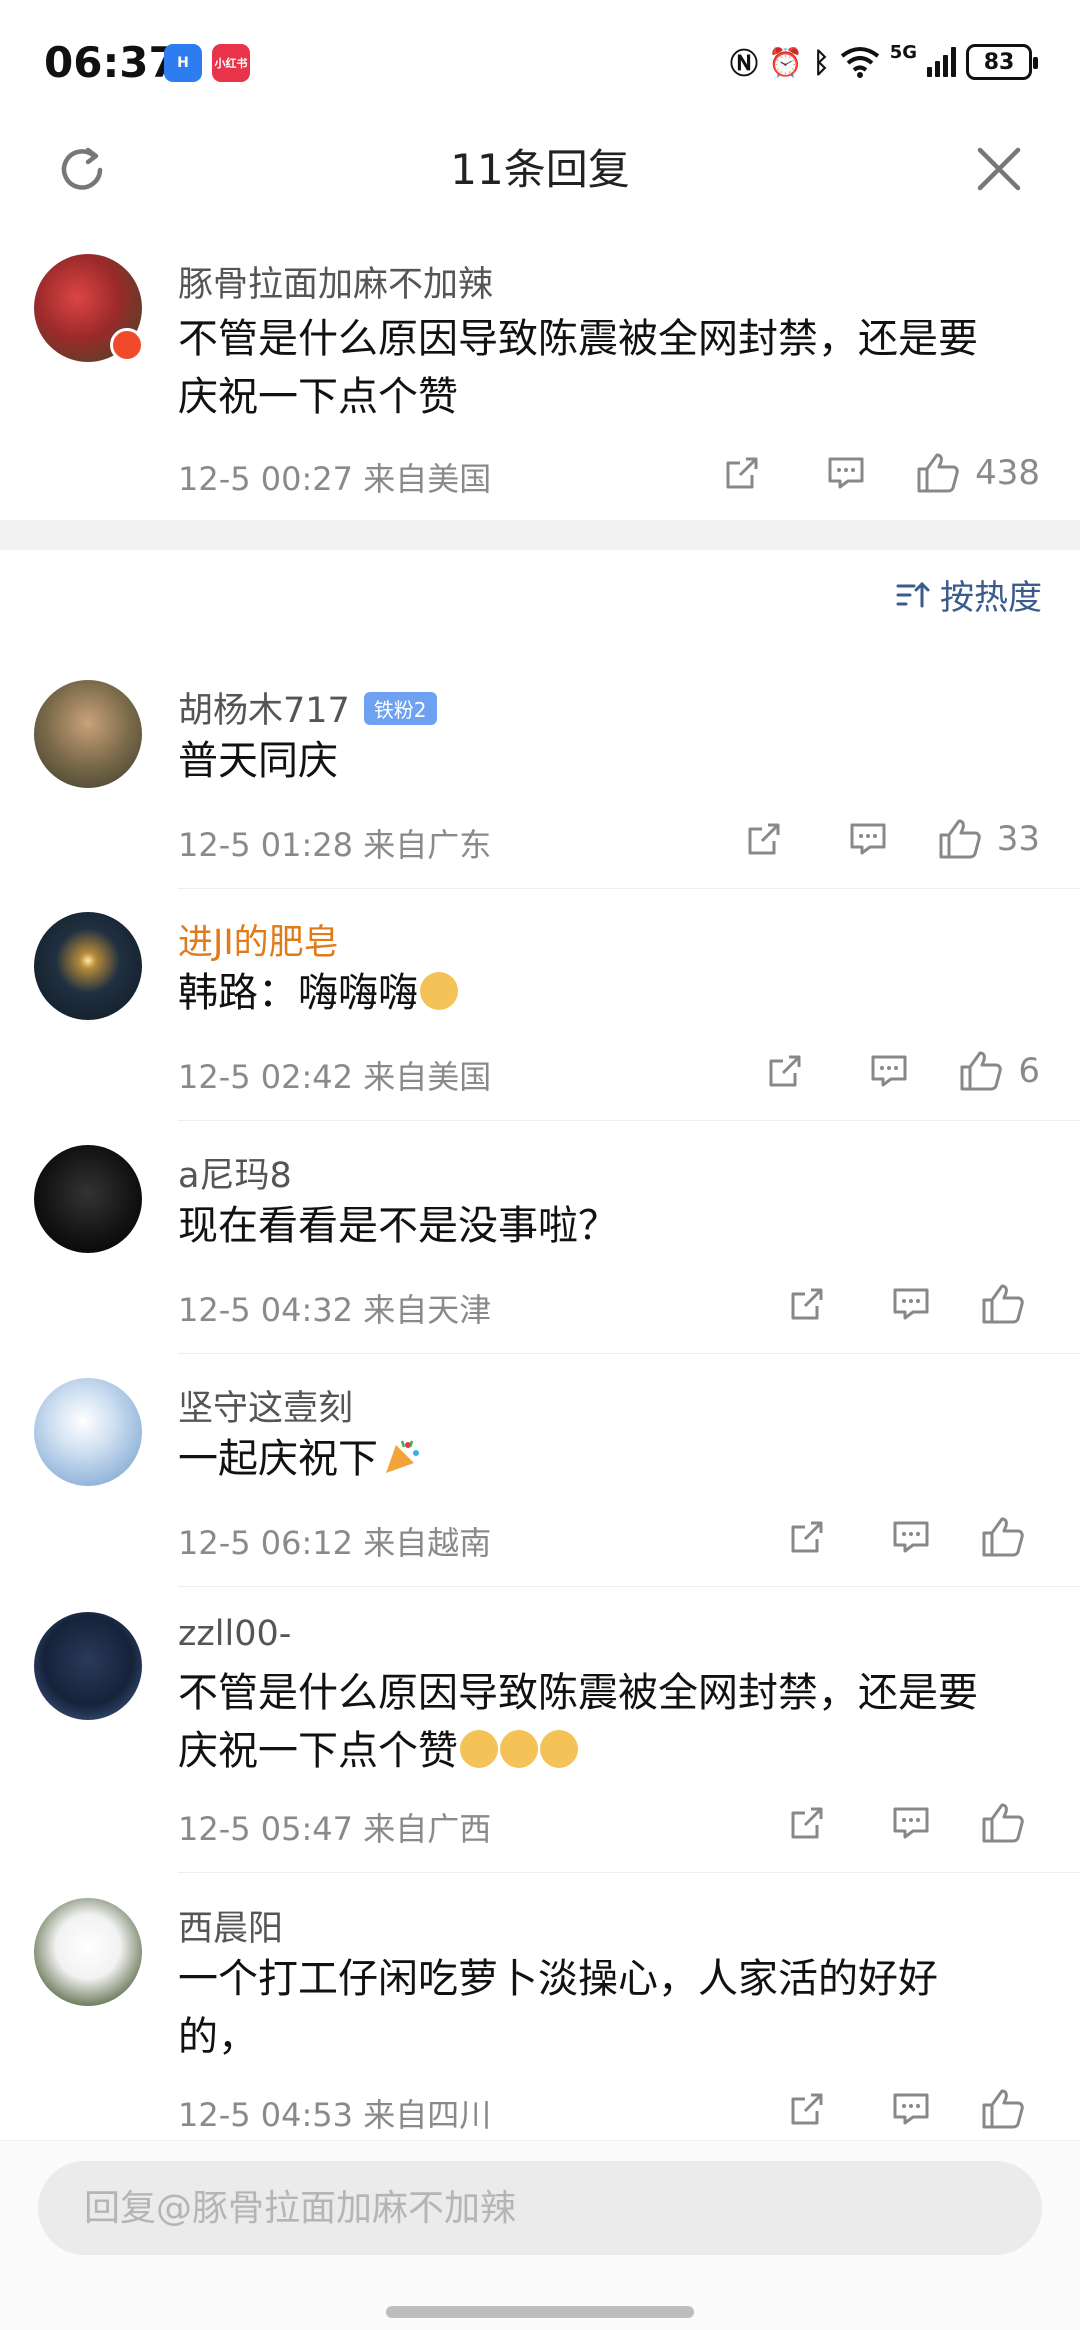 This screenshot has height=2330, width=1080. I want to click on status-icons: Ⓝ ⏰ ᛒ 5G 83, so click(884, 61).